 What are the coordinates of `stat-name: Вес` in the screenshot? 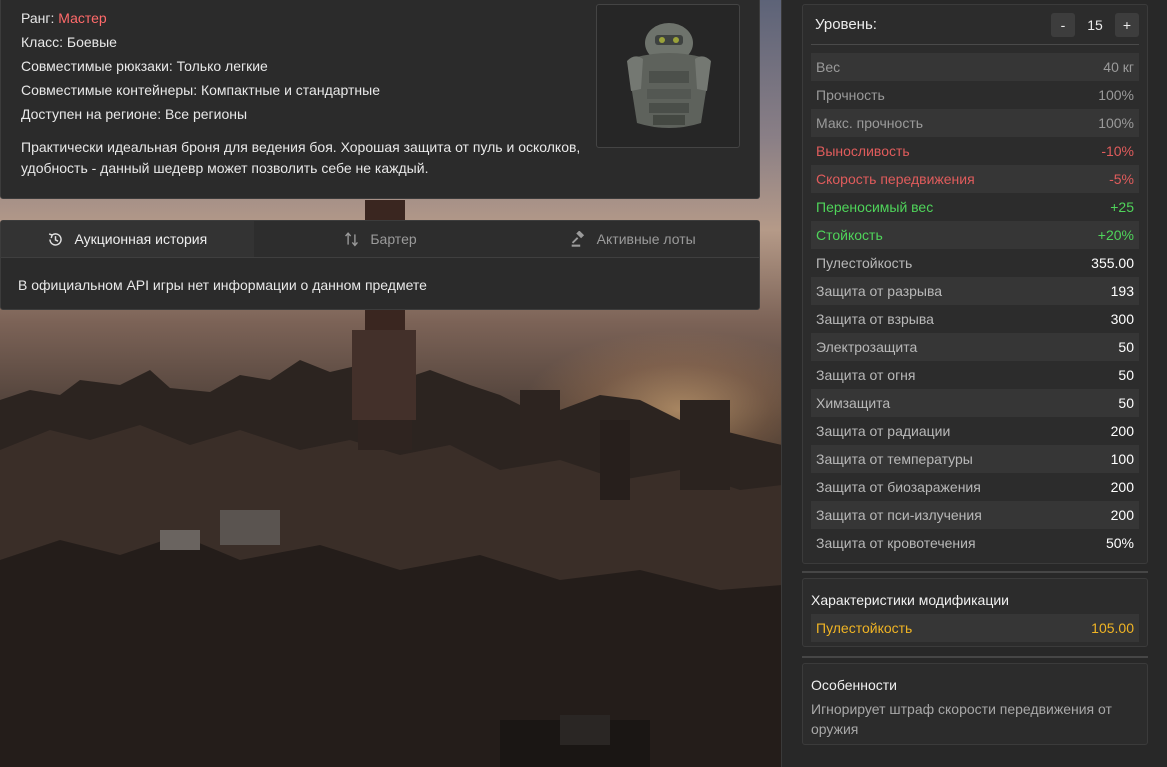 It's located at (828, 67).